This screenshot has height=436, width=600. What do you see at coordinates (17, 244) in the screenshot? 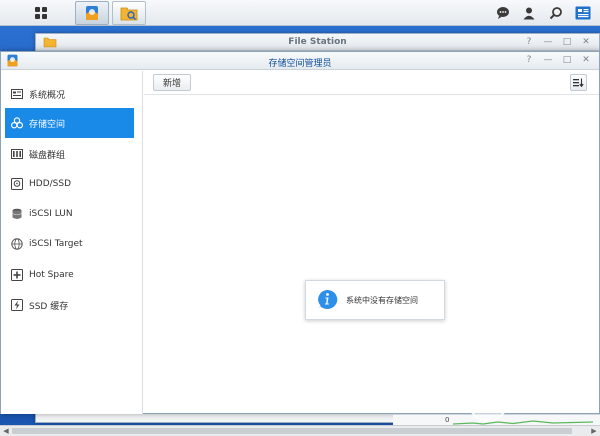
I see `iscsi-target-icon` at bounding box center [17, 244].